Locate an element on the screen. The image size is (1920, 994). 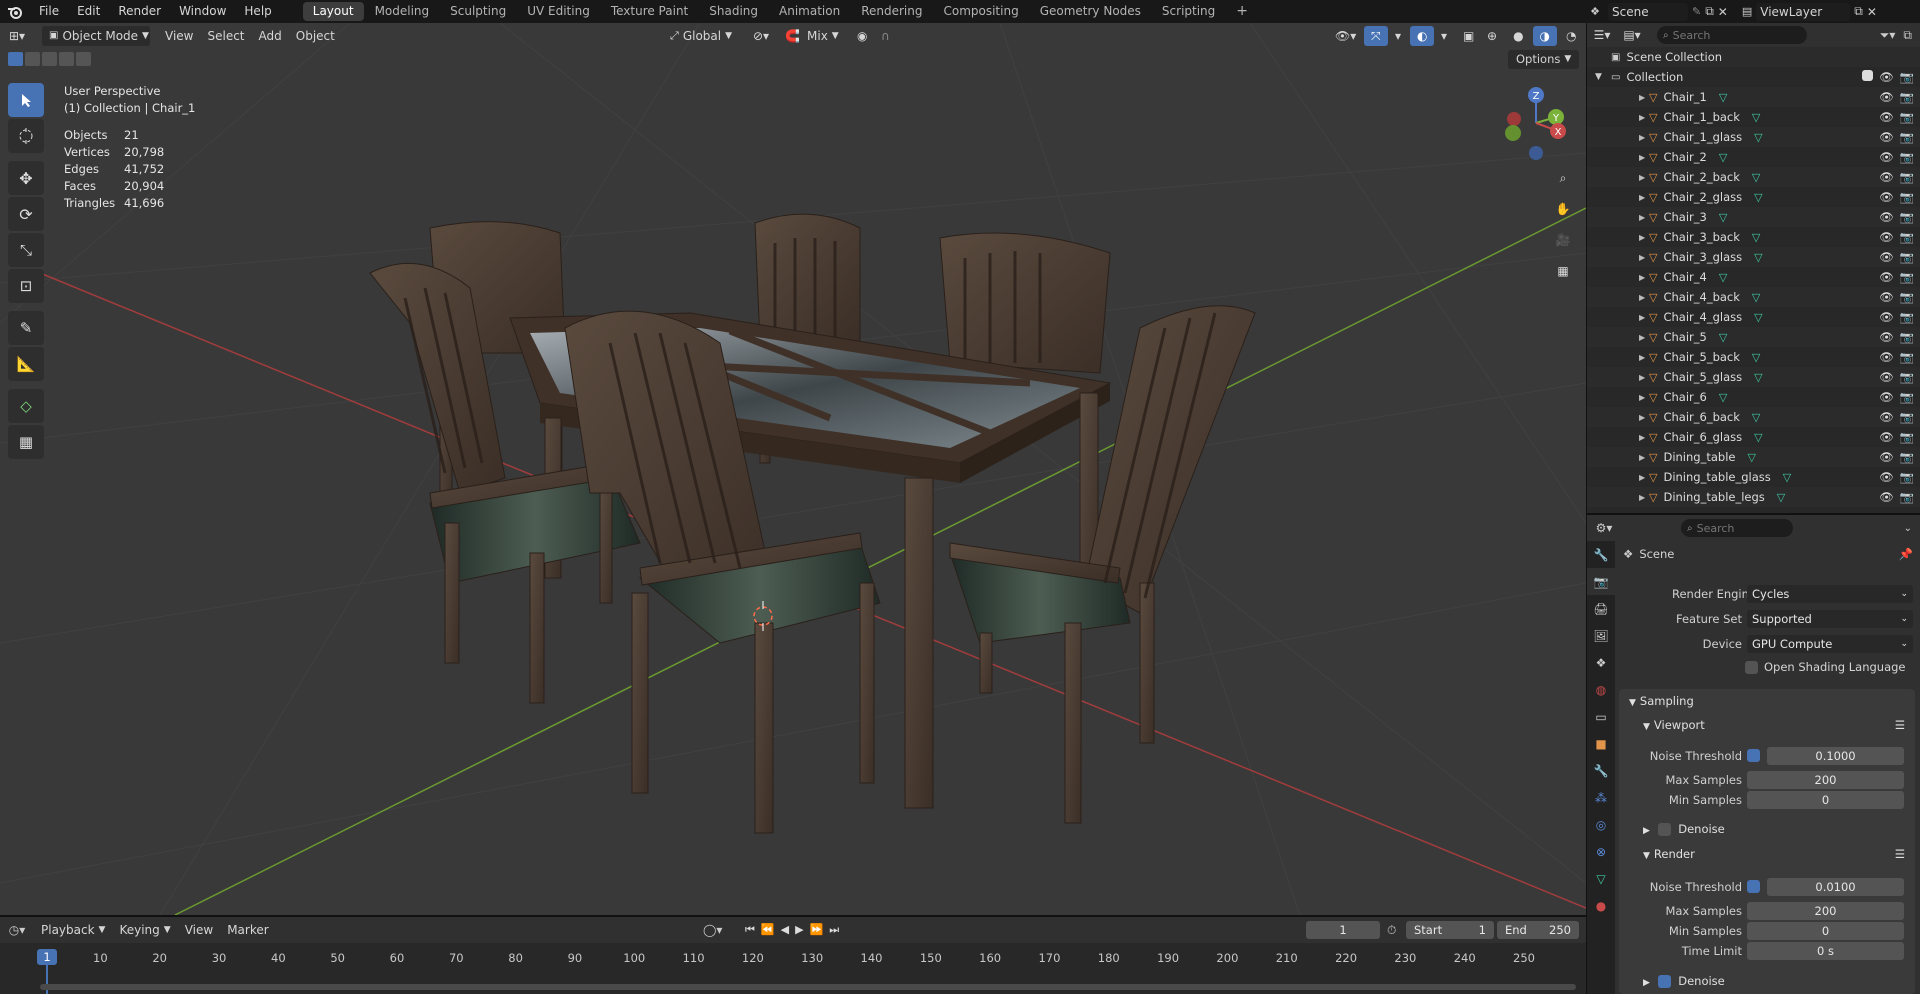
pin-icon: ✎ is located at coordinates (1696, 11).